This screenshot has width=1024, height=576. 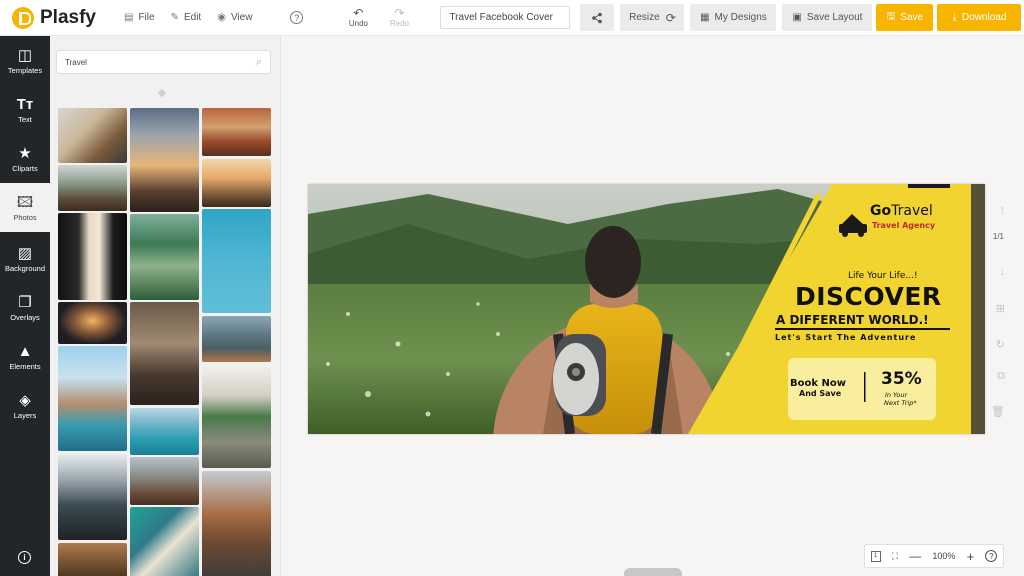 I want to click on move-down-icon: ↓, so click(x=1003, y=272).